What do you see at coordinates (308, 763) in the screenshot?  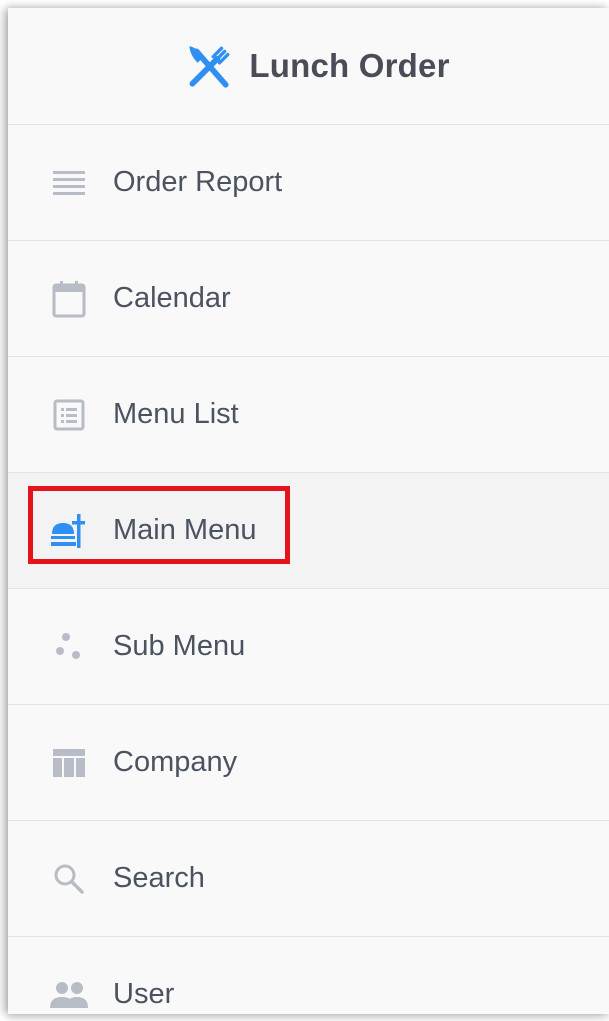 I see `sidebar-item-company: Company` at bounding box center [308, 763].